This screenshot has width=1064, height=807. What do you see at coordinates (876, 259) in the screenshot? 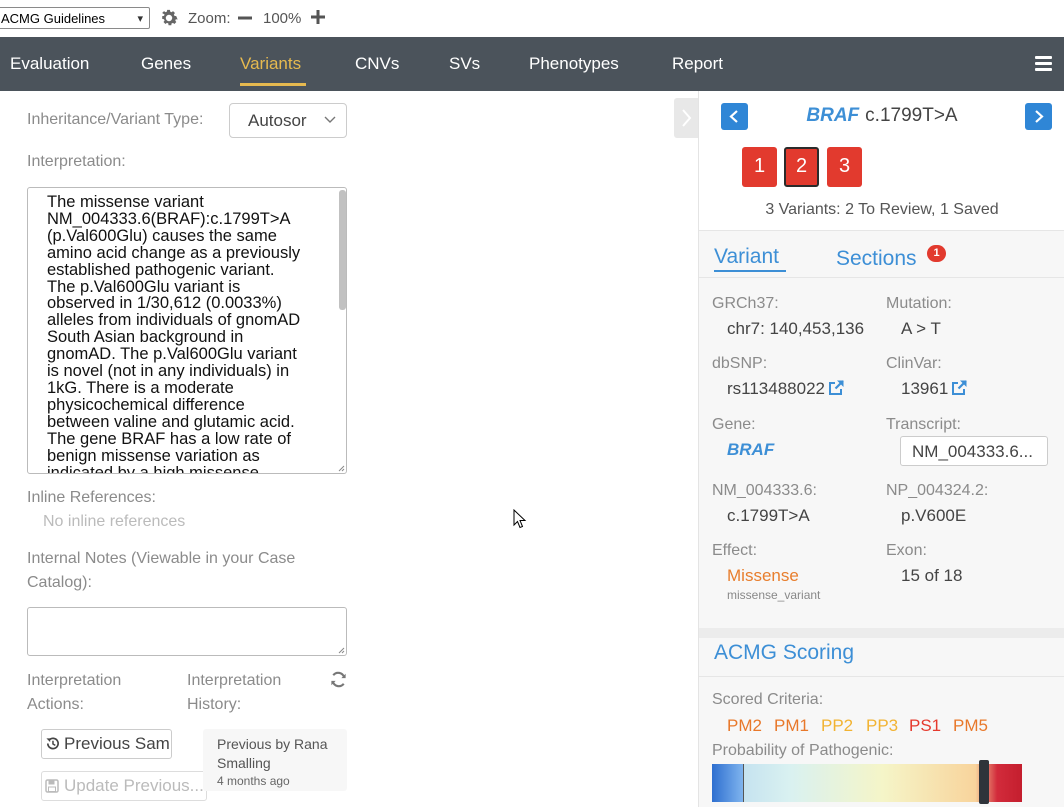
I see `tab-sections: Sections` at bounding box center [876, 259].